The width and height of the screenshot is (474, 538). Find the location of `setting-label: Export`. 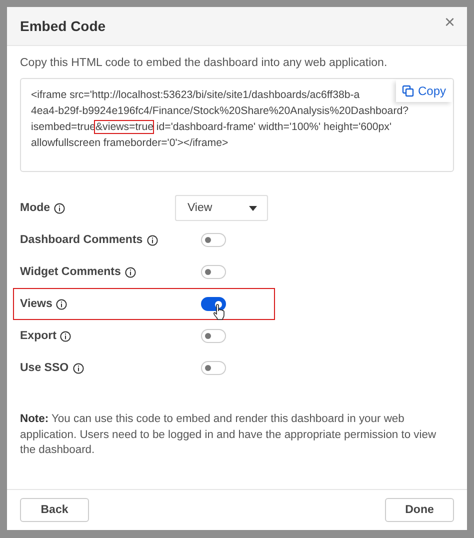

setting-label: Export is located at coordinates (38, 336).